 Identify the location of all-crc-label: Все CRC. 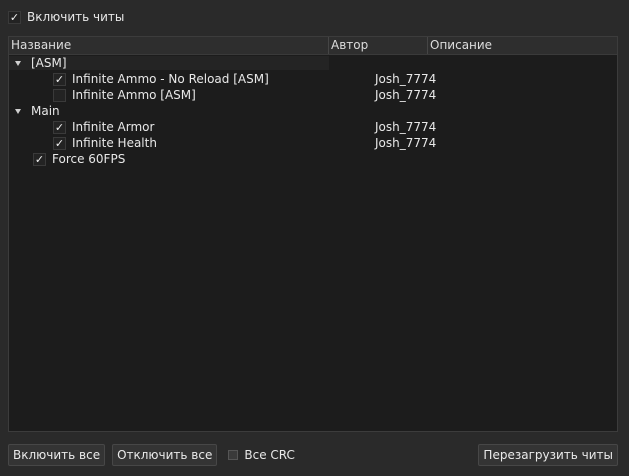
(269, 455).